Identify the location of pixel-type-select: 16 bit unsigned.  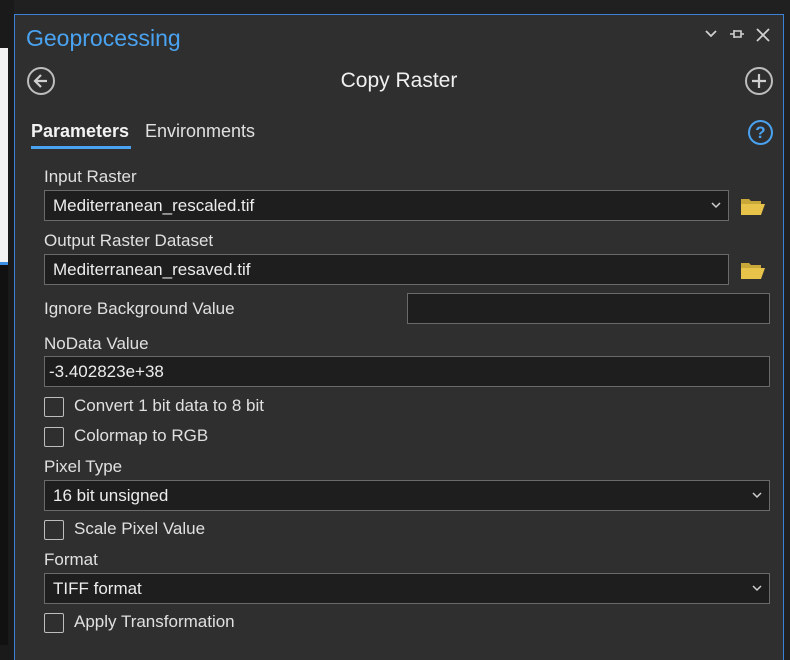
(407, 495).